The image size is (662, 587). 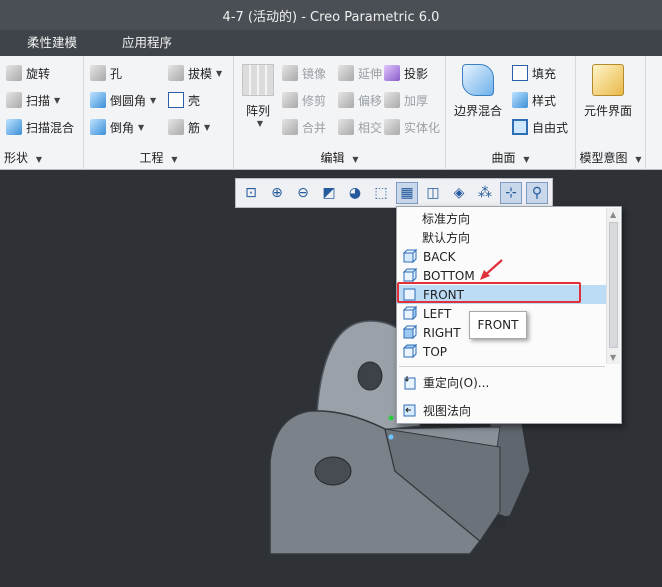 I want to click on merge-label: 合并, so click(x=314, y=127).